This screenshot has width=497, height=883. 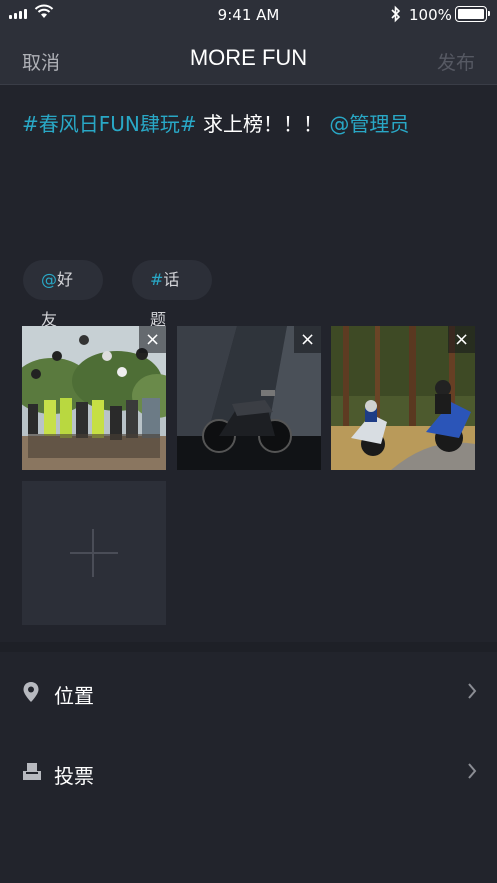 I want to click on add-topic-button: #话题, so click(x=172, y=294).